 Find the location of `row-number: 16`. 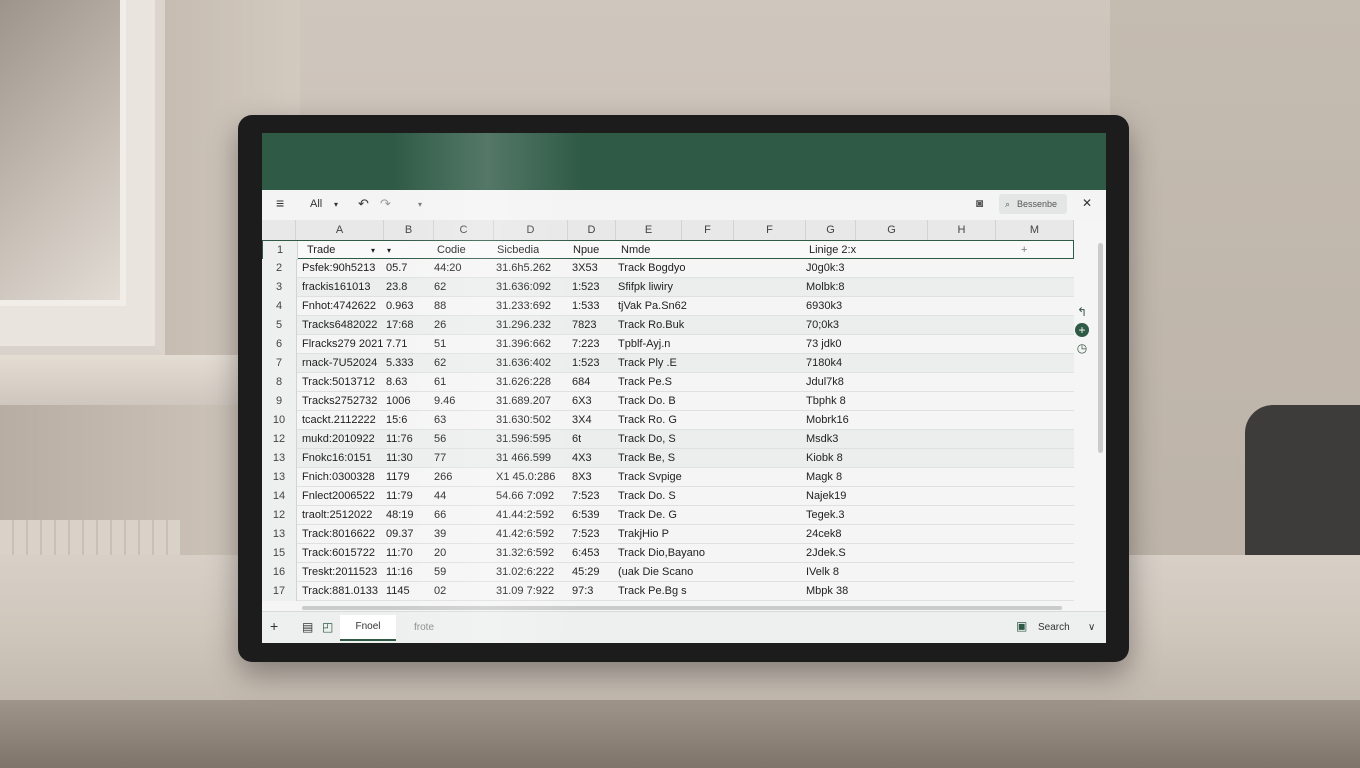

row-number: 16 is located at coordinates (279, 572).